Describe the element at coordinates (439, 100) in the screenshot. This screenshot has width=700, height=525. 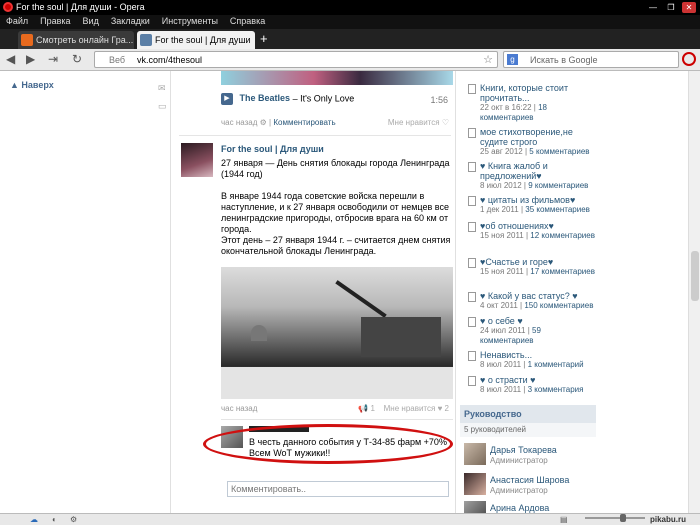
I see `audio-duration: 1:56` at that location.